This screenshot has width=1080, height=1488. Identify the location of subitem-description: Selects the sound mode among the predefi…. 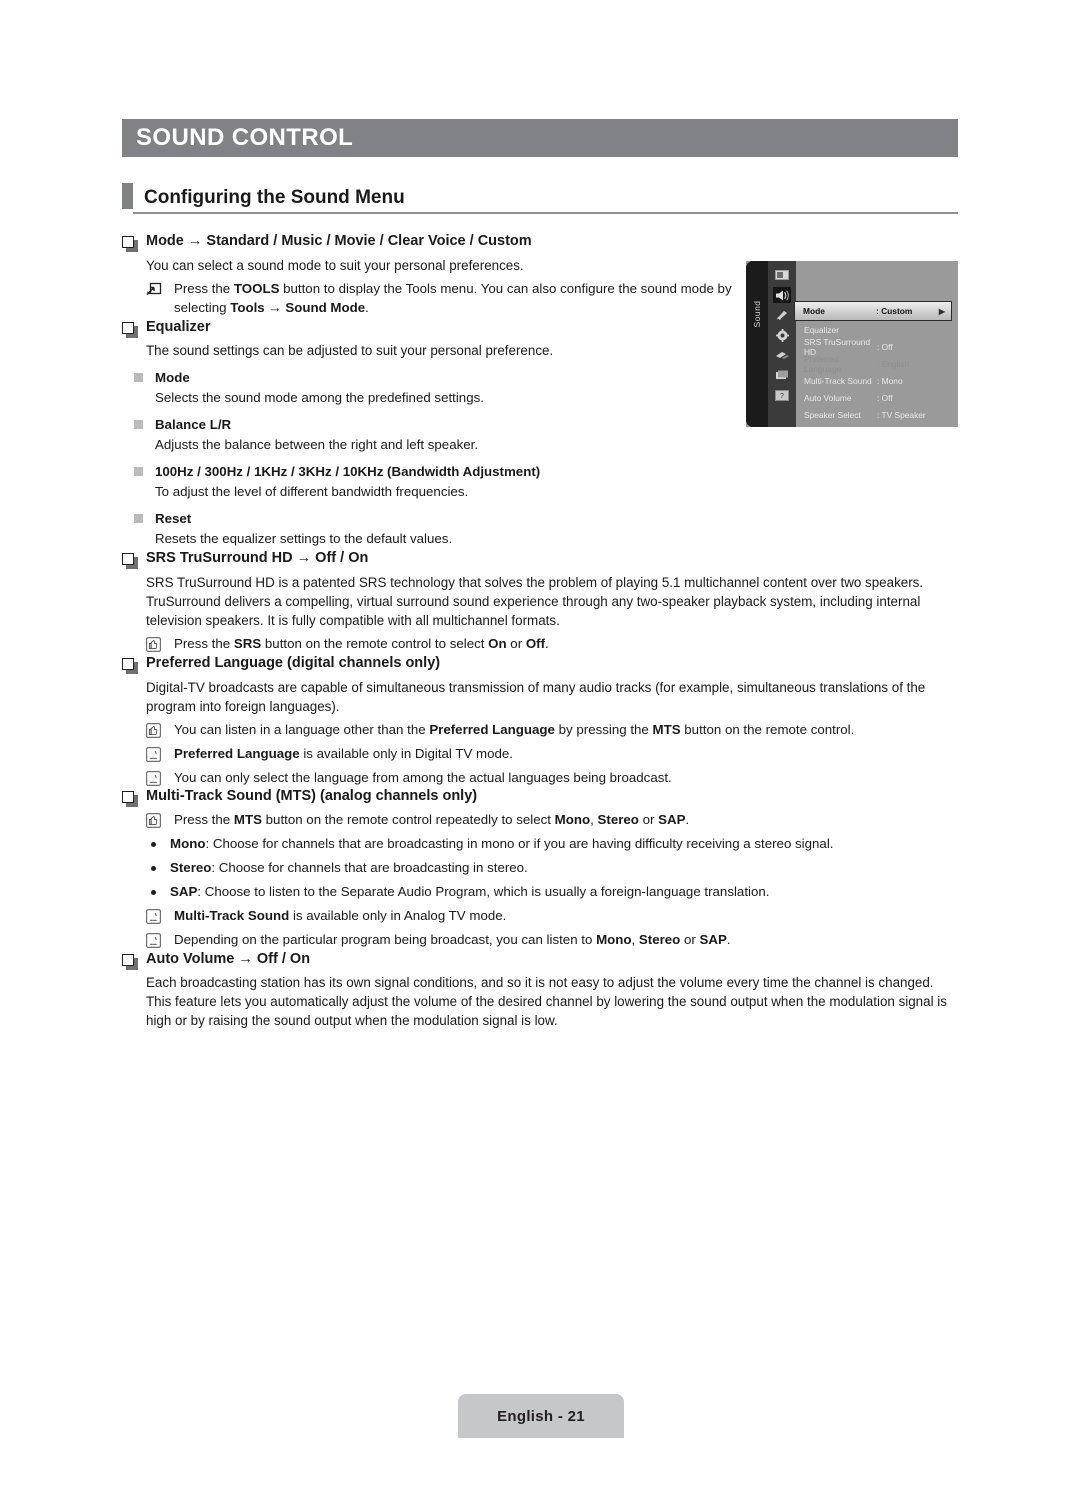
(319, 397).